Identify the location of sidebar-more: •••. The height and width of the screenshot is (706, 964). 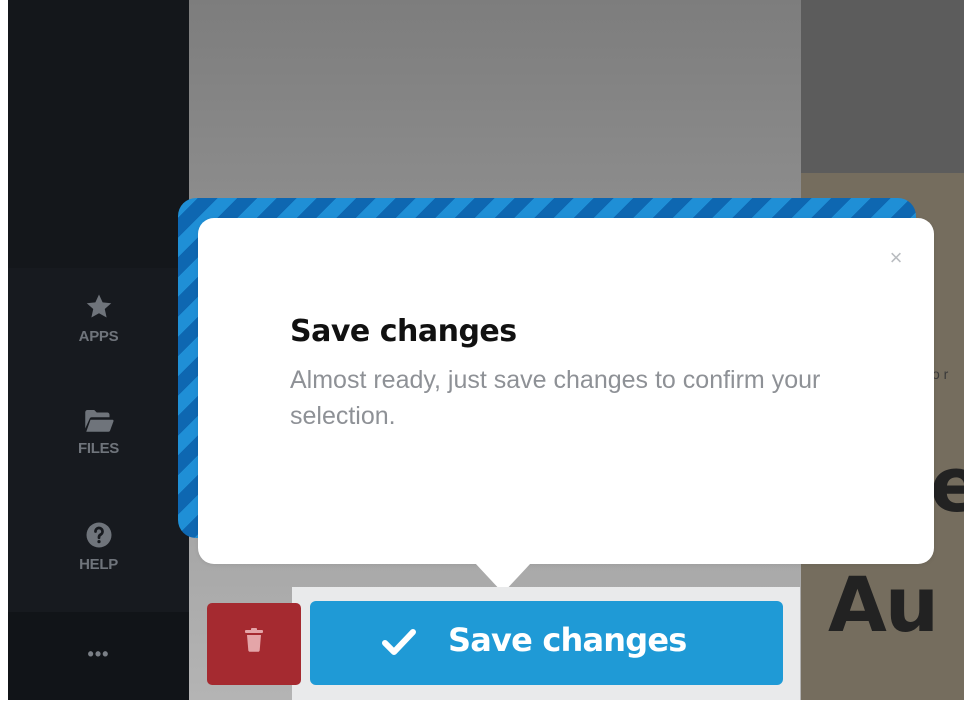
(98, 656).